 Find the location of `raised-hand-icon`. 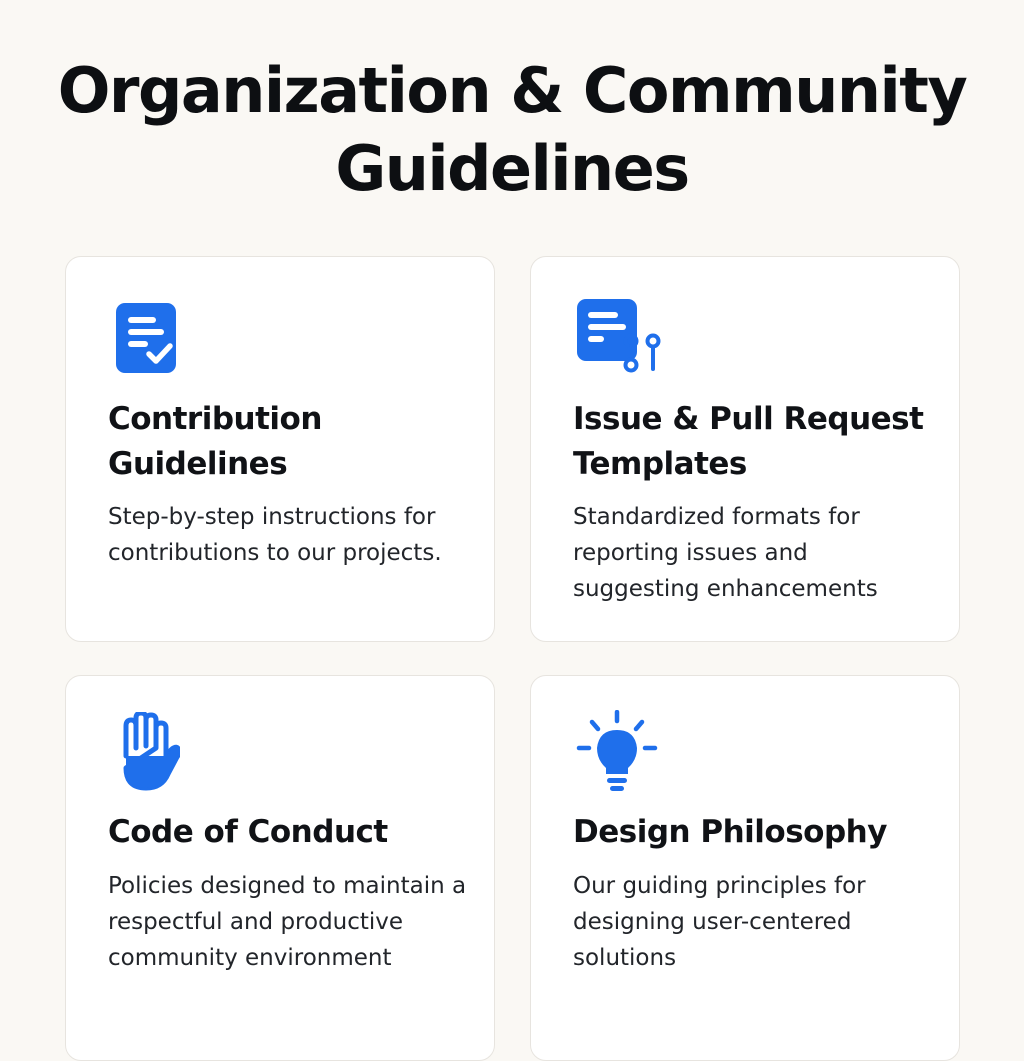

raised-hand-icon is located at coordinates (151, 751).